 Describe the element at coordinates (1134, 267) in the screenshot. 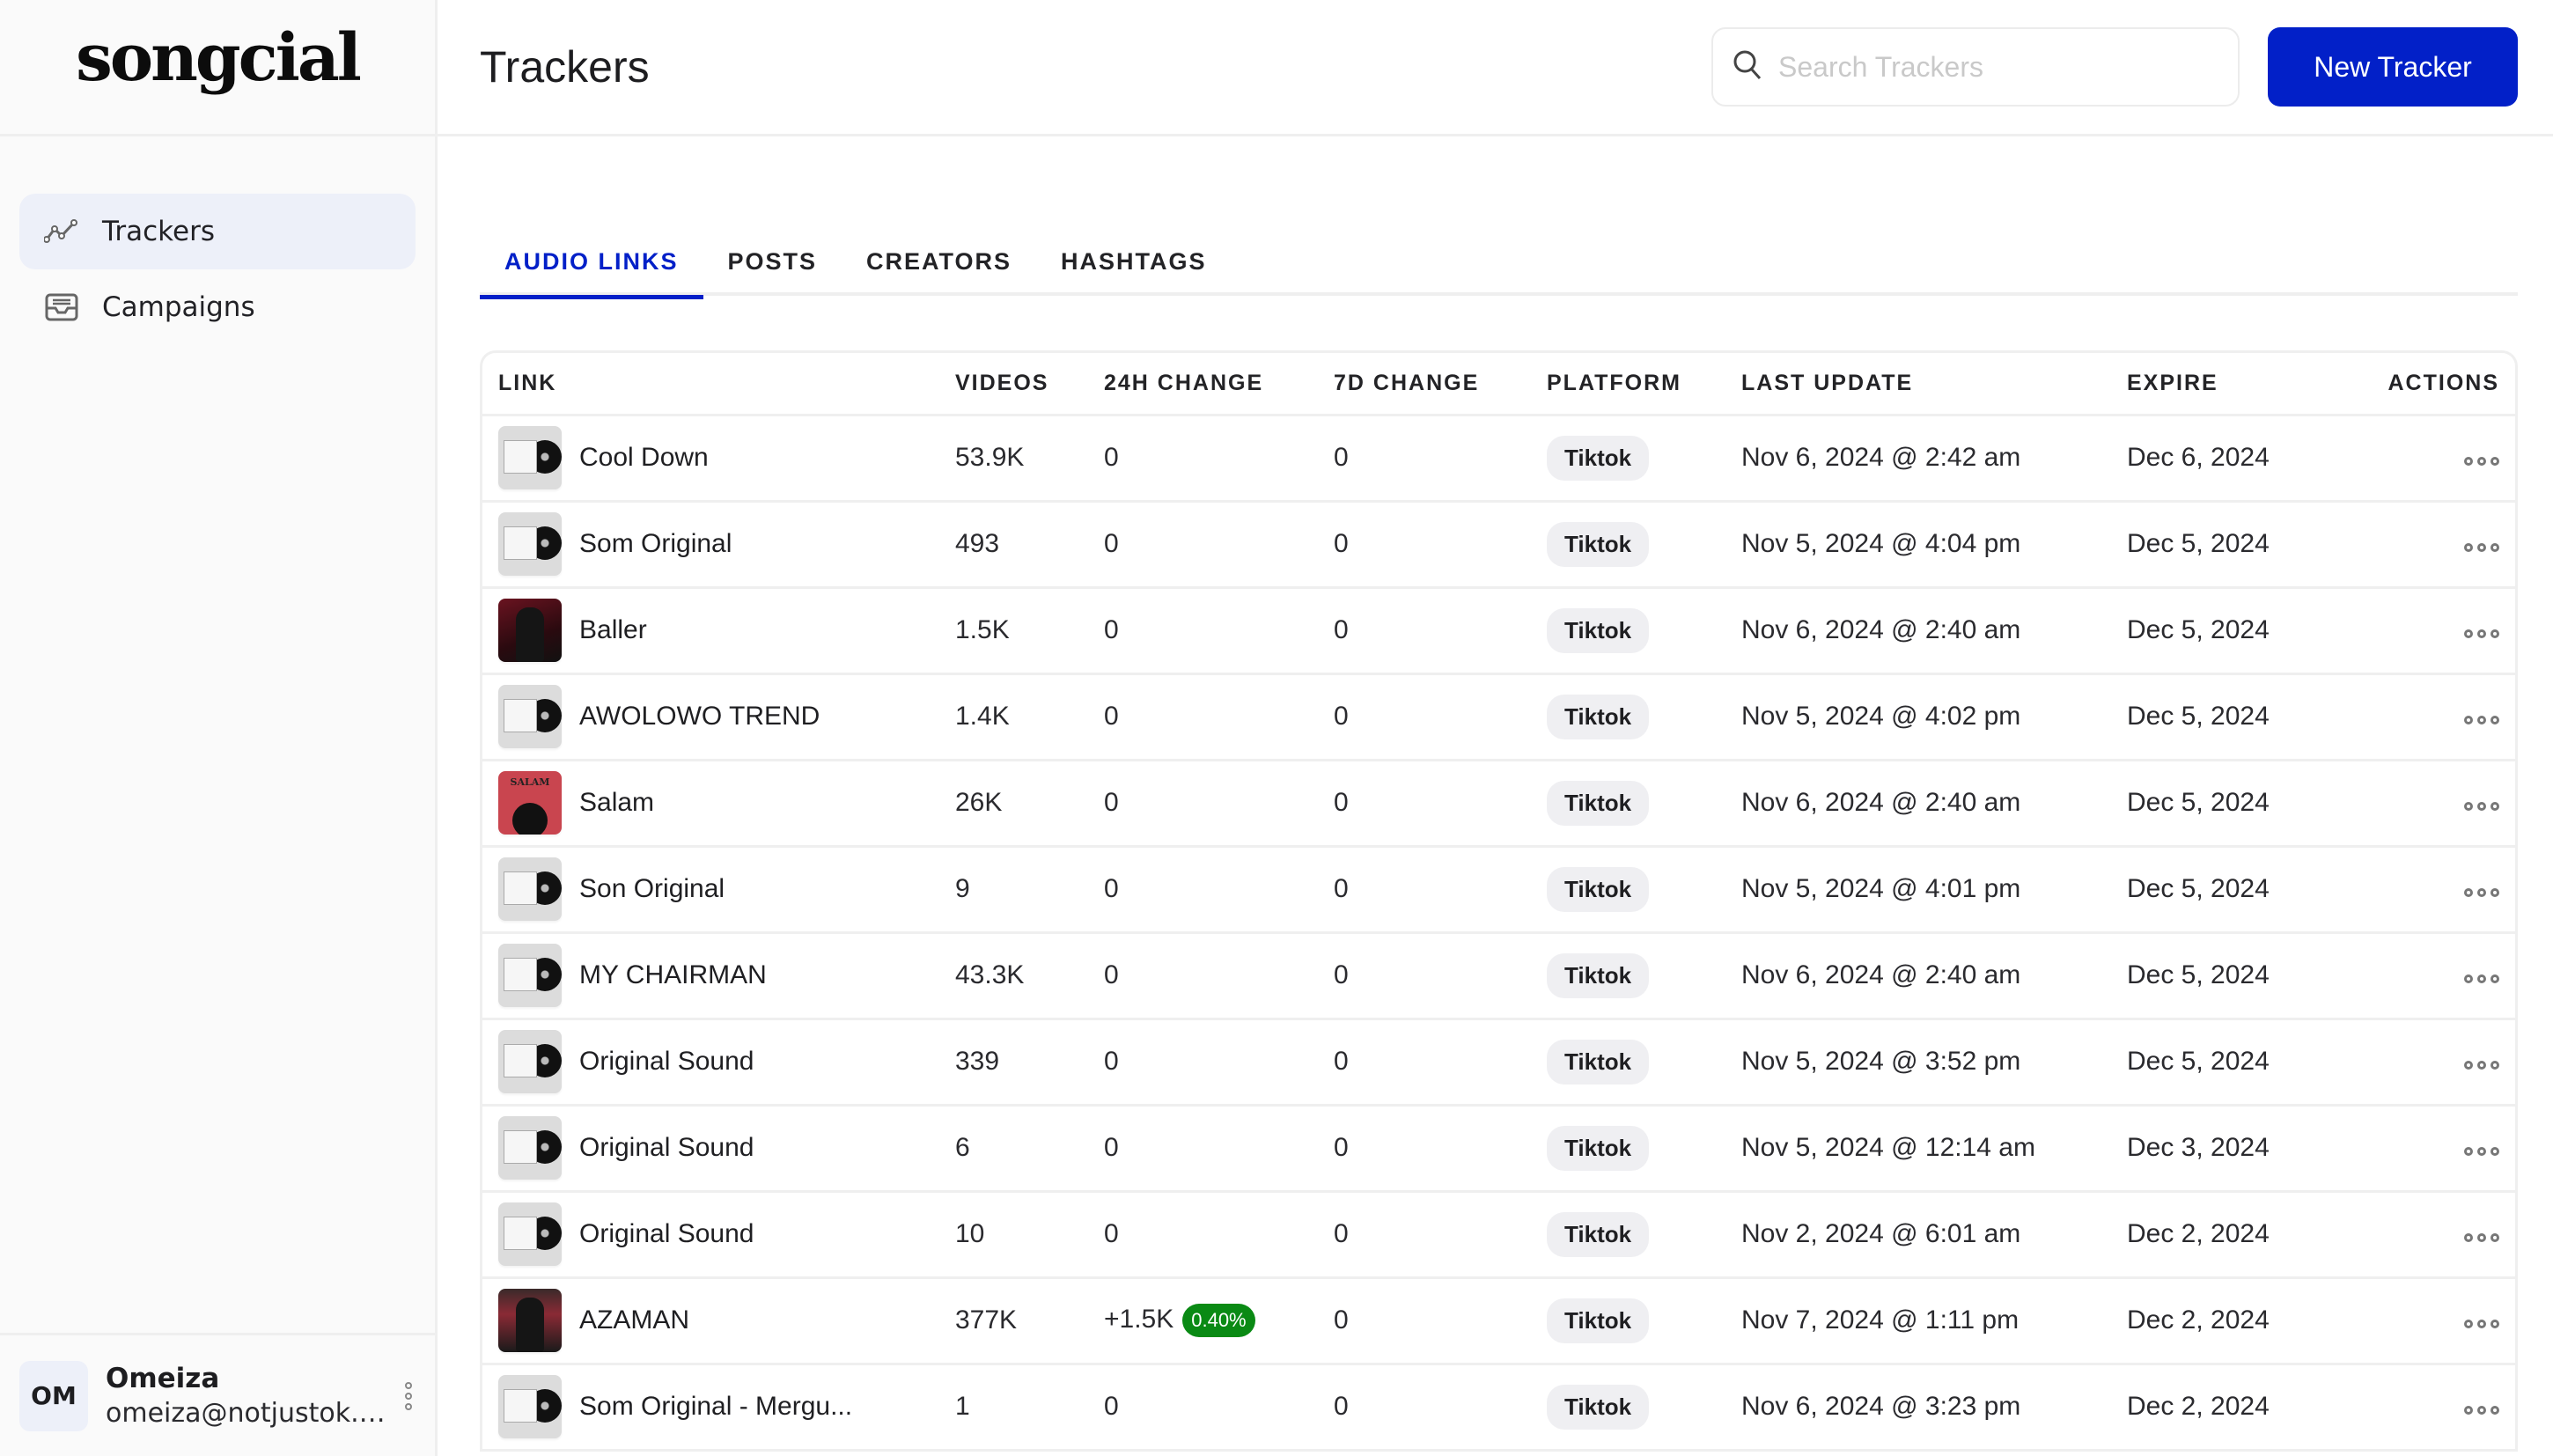

I see `tab-hashtags: HASHTAGS` at that location.